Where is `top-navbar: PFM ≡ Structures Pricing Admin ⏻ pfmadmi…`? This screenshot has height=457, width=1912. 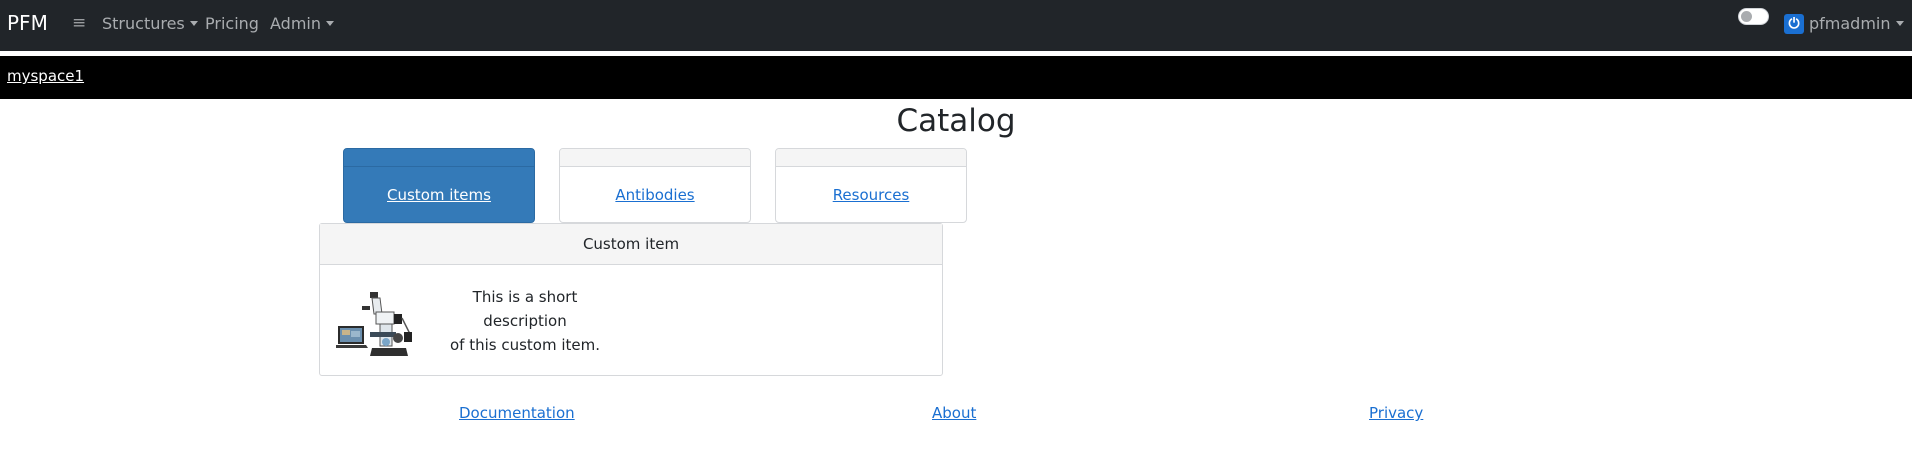
top-navbar: PFM ≡ Structures Pricing Admin ⏻ pfmadmi… is located at coordinates (956, 25).